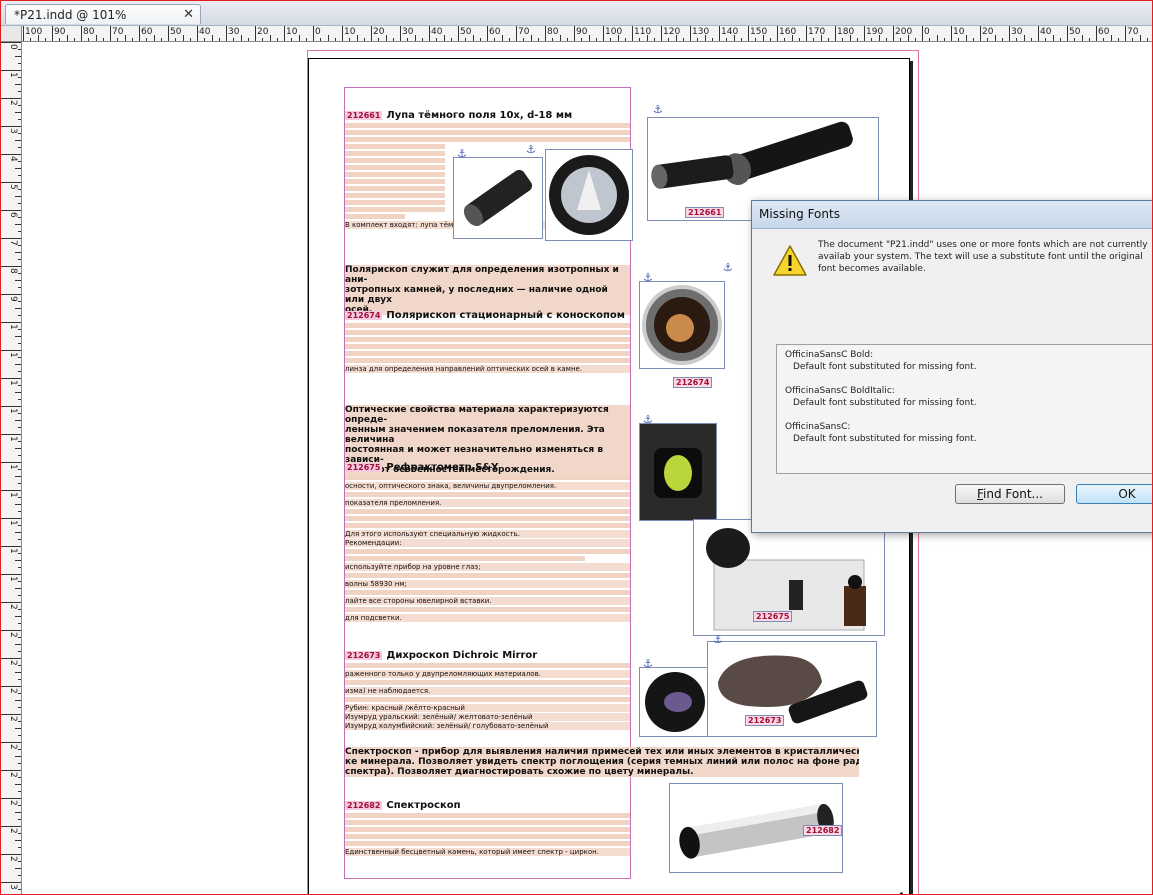 The width and height of the screenshot is (1153, 895). I want to click on bullet-line: волны 58930 нм;, so click(487, 584).